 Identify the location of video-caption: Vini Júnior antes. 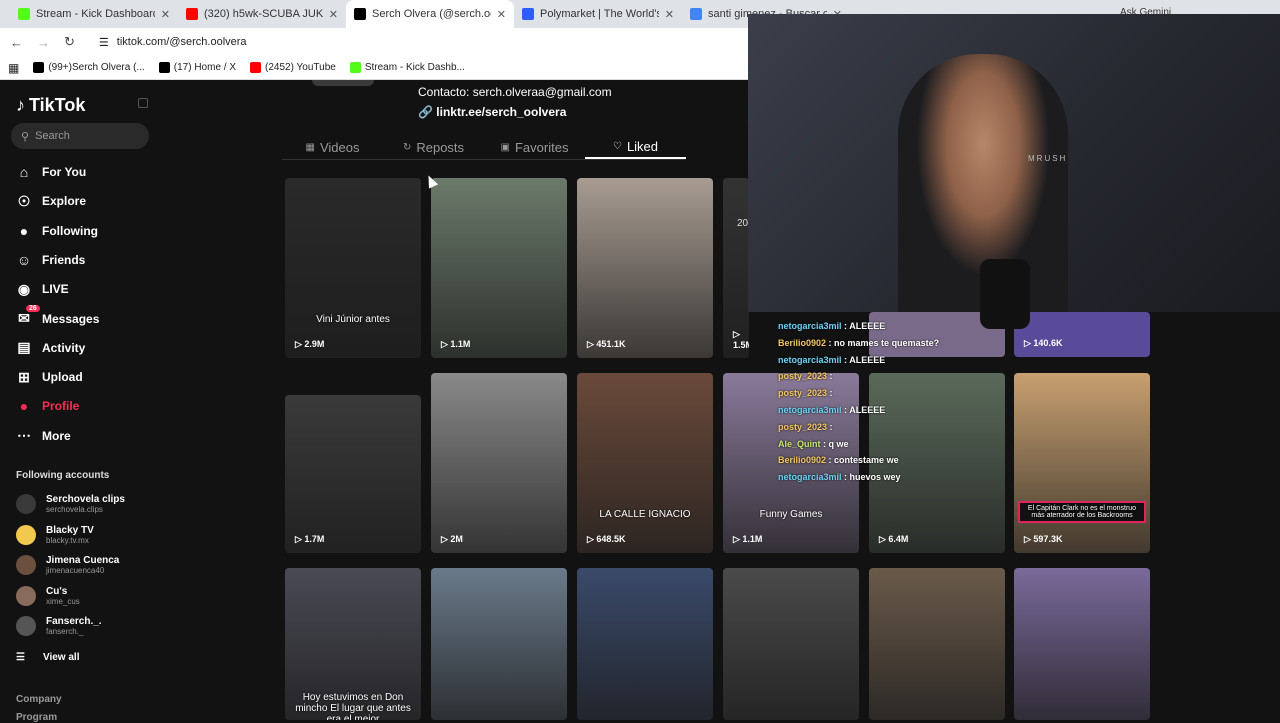
(353, 319).